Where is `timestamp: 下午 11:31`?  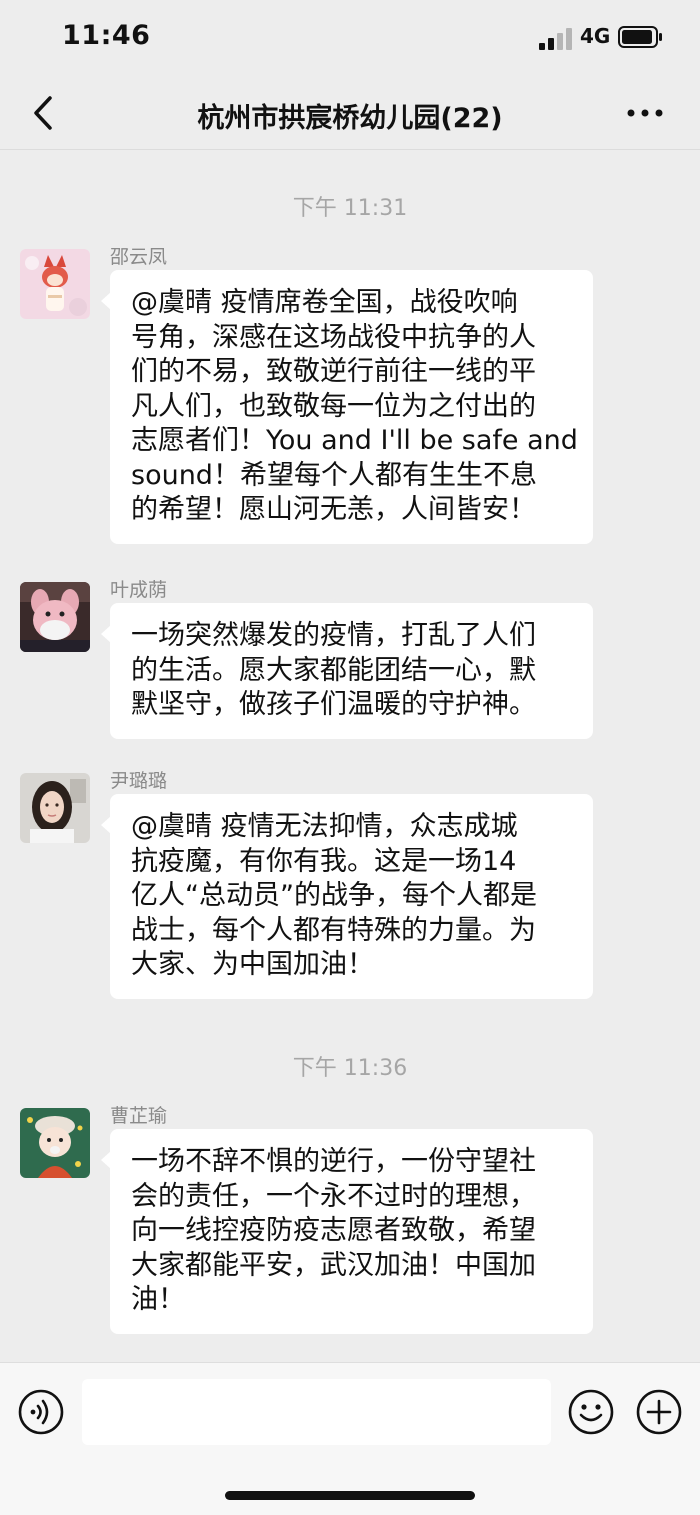
timestamp: 下午 11:31 is located at coordinates (350, 208).